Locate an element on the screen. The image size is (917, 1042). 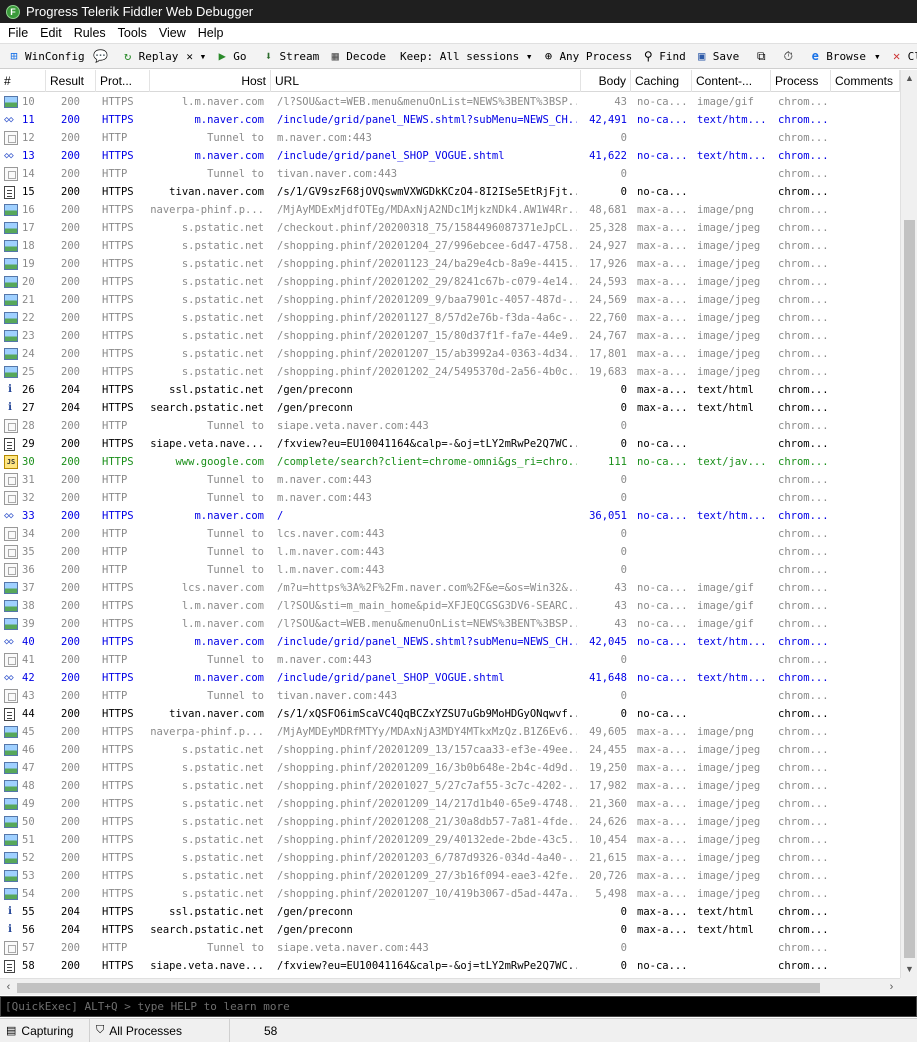
column-header-result: Result is located at coordinates (71, 81).